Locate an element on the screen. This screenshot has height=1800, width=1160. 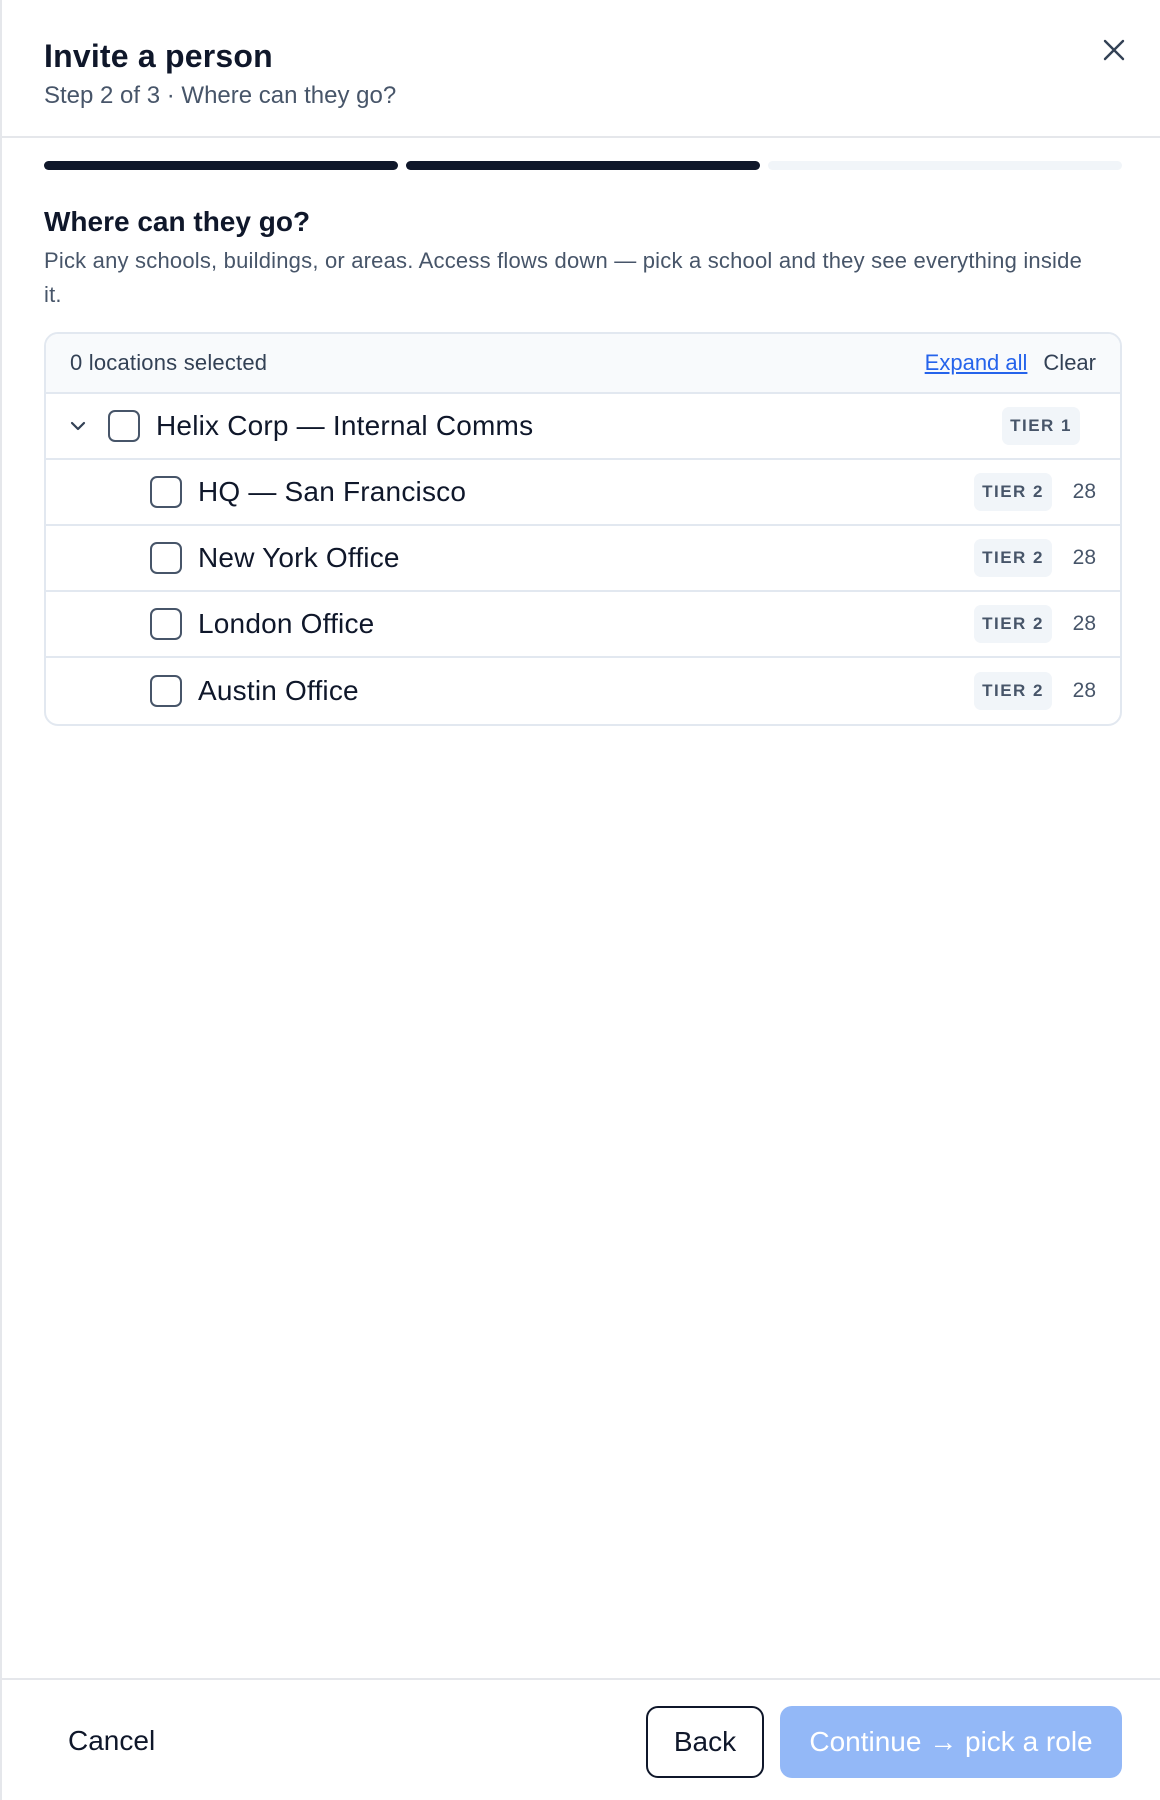
chevron-down-icon is located at coordinates (78, 426).